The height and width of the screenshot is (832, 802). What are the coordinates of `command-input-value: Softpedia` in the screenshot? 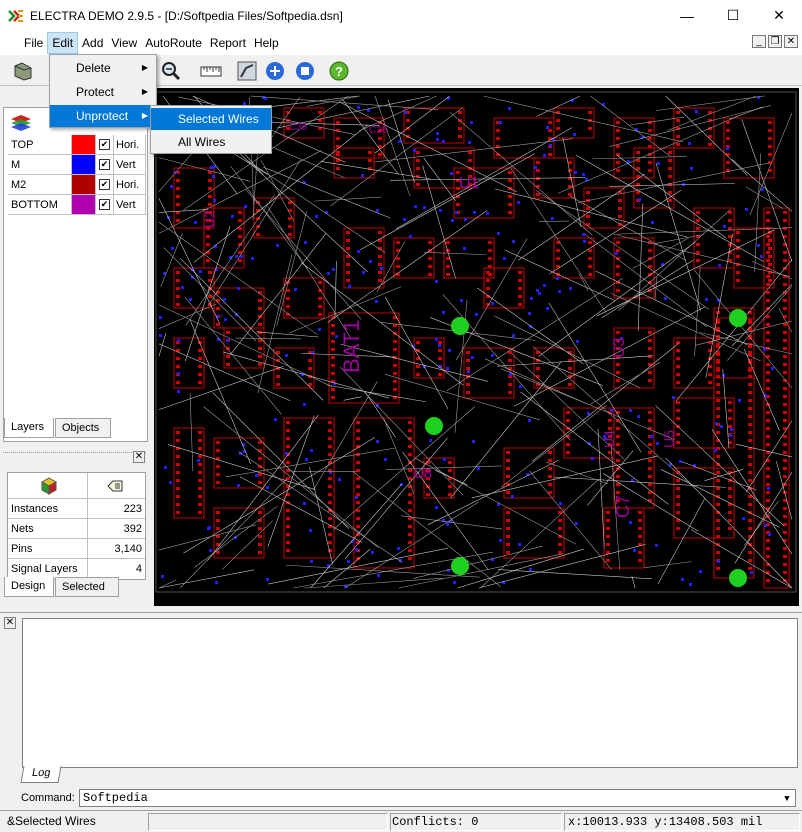 It's located at (115, 798).